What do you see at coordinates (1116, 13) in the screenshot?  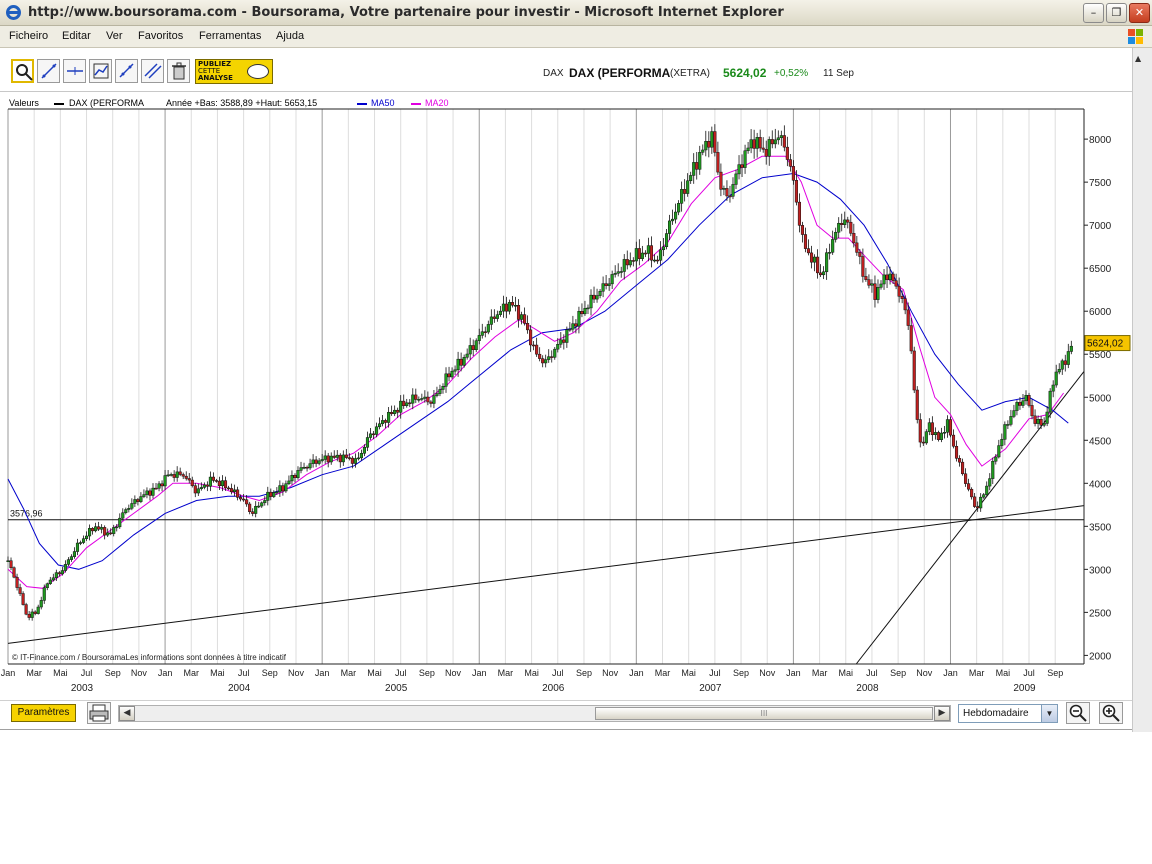 I see `restore-button: ❐` at bounding box center [1116, 13].